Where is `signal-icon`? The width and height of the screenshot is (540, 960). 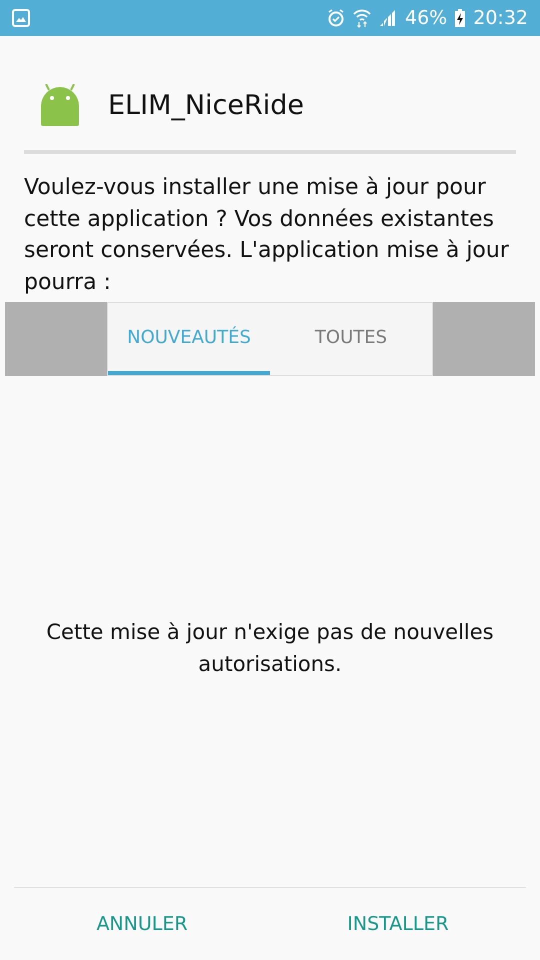 signal-icon is located at coordinates (388, 18).